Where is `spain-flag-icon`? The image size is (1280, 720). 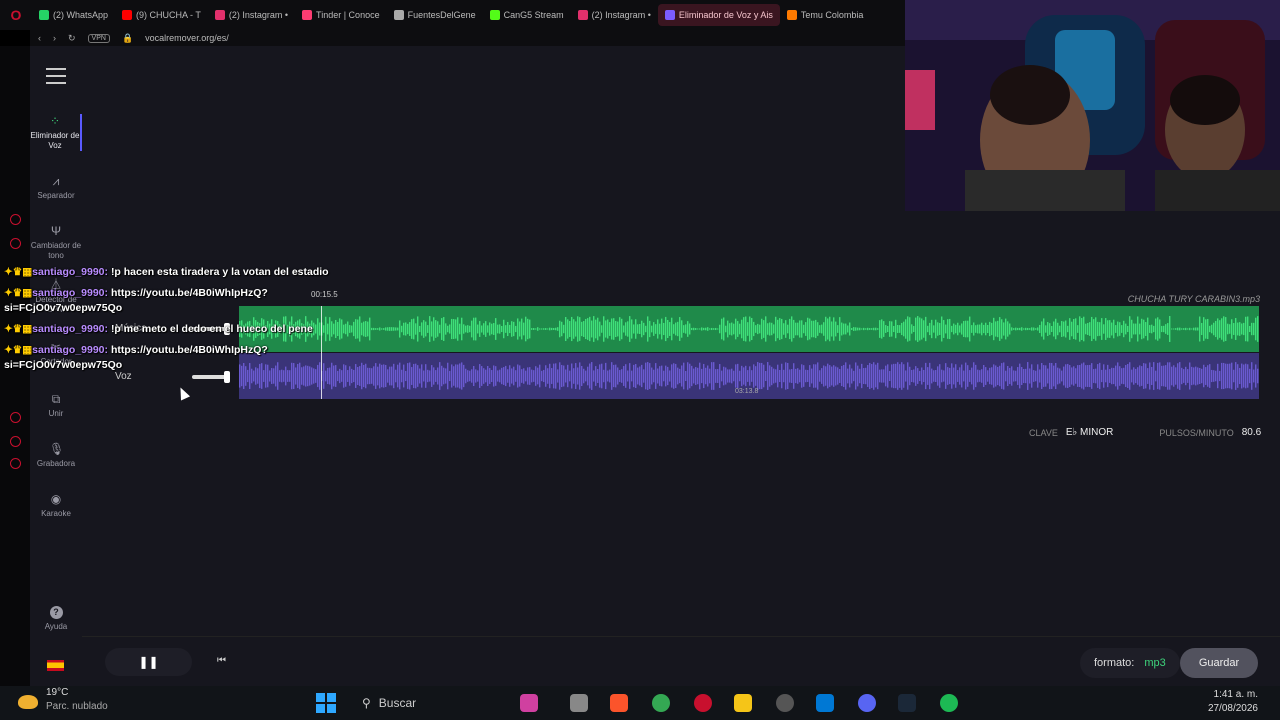
spain-flag-icon is located at coordinates (55, 665).